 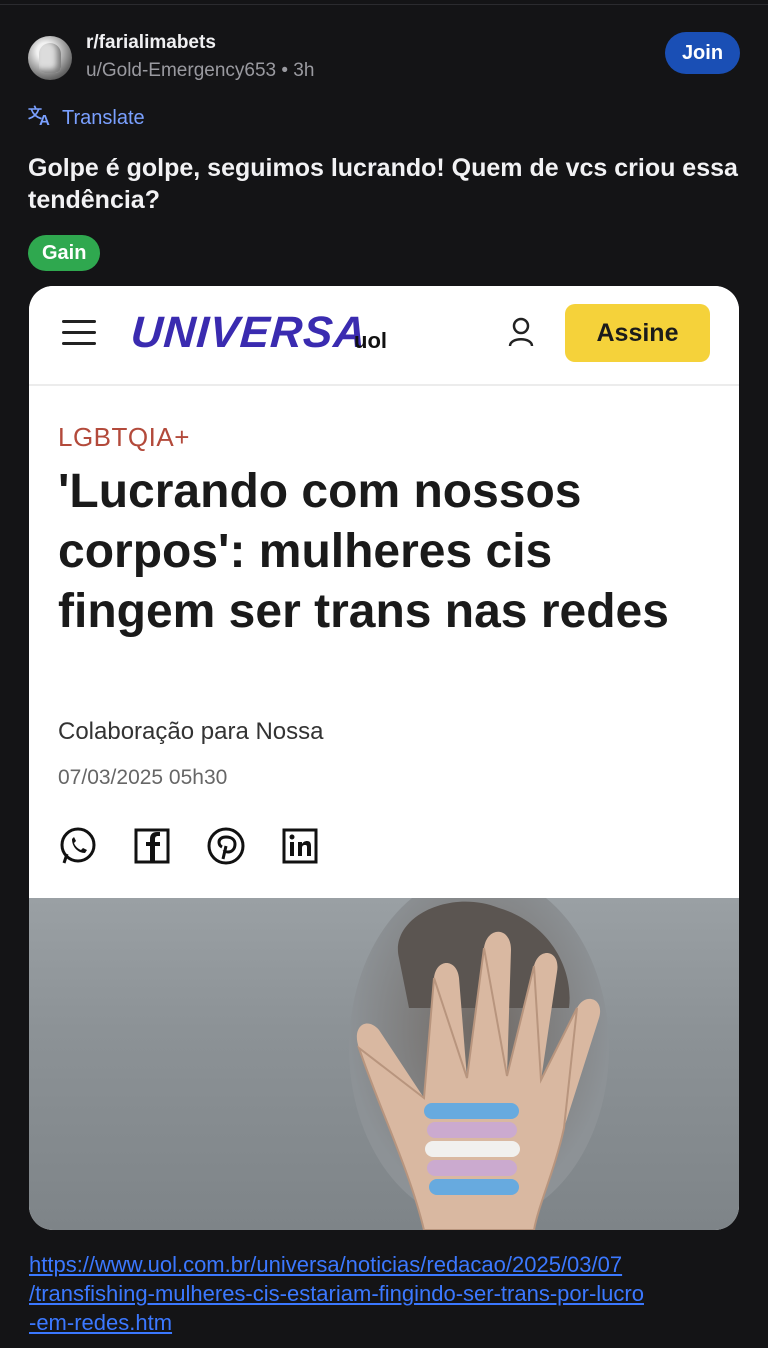 What do you see at coordinates (370, 340) in the screenshot?
I see `uol-logo: uol` at bounding box center [370, 340].